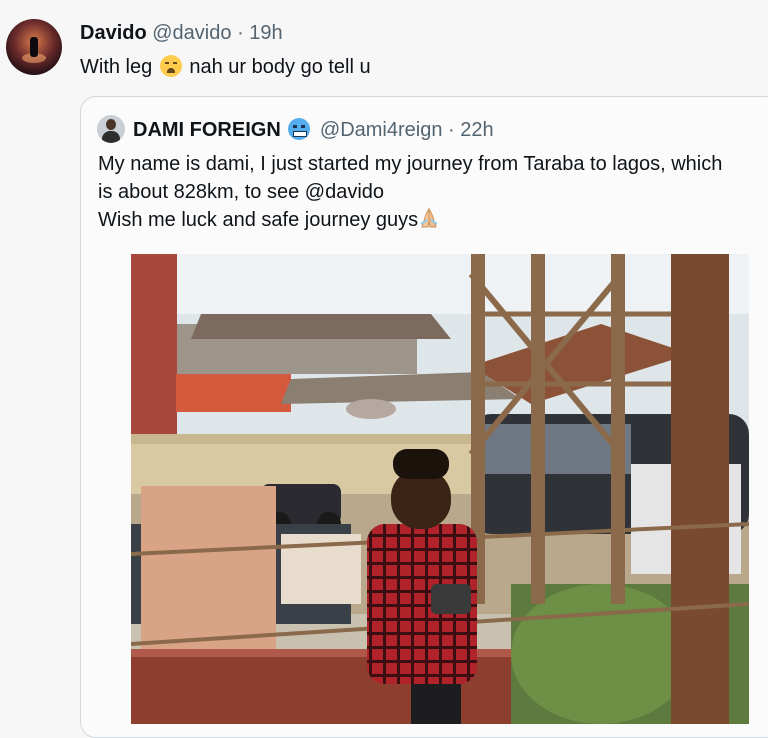 This screenshot has height=738, width=768. What do you see at coordinates (207, 130) in the screenshot?
I see `quoted-author-name: DAMI FOREIGN` at bounding box center [207, 130].